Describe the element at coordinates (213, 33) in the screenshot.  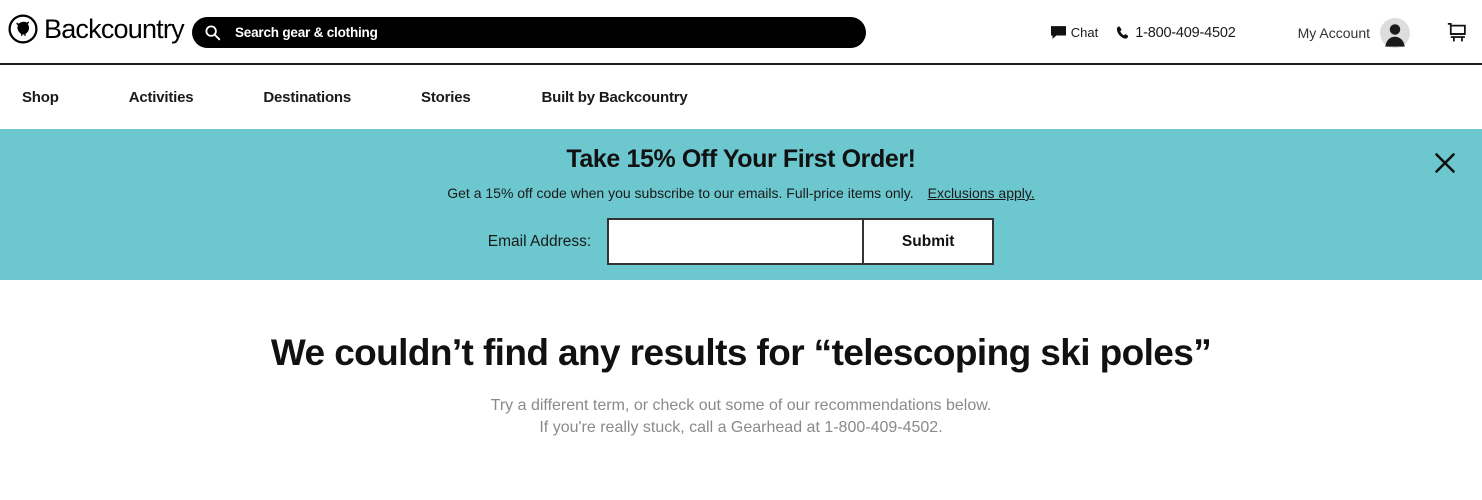
I see `search-icon` at that location.